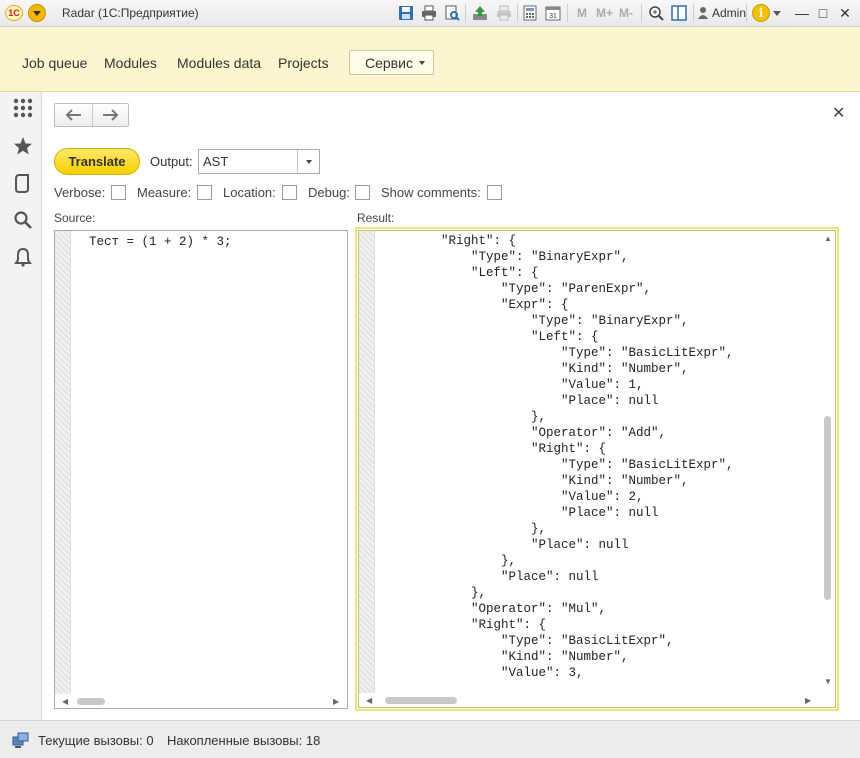 The width and height of the screenshot is (860, 758). What do you see at coordinates (37, 13) in the screenshot?
I see `main-menu-button` at bounding box center [37, 13].